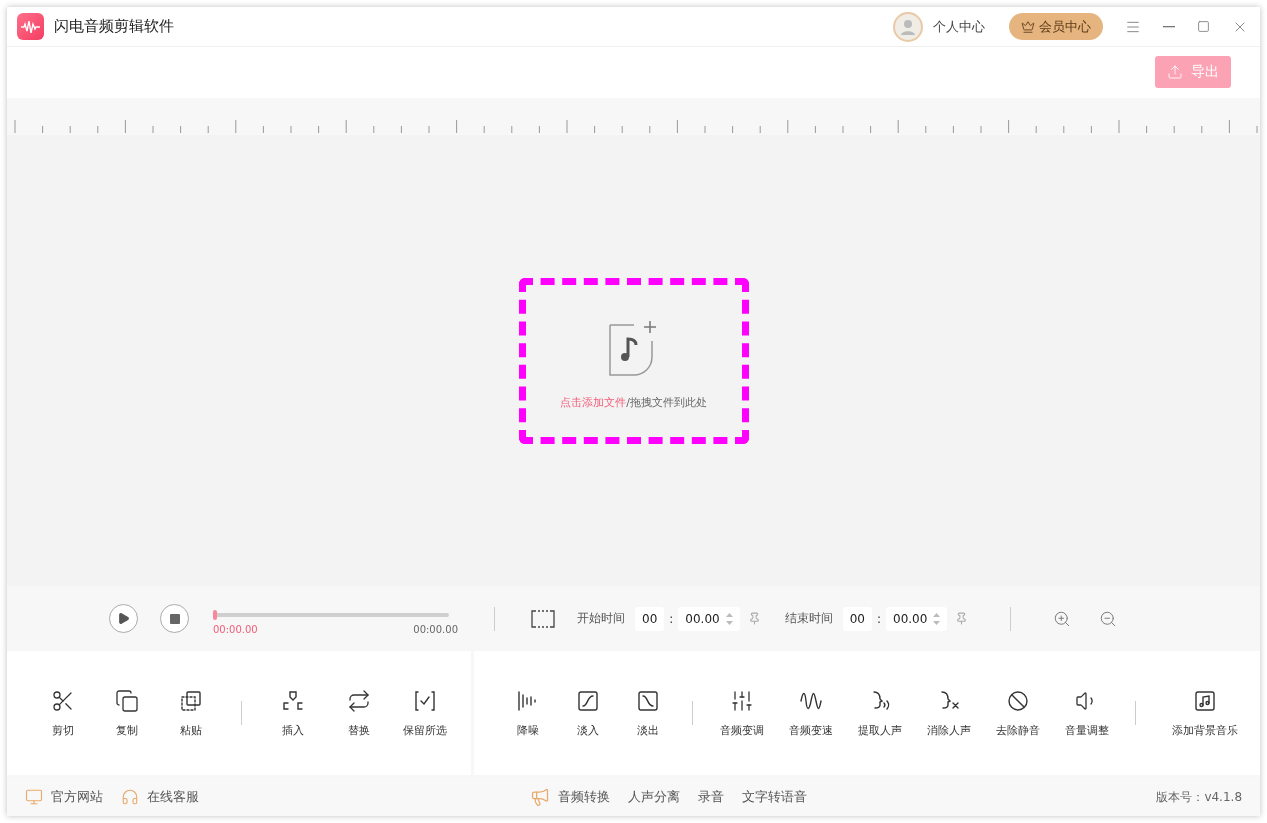  I want to click on tool-button: 插入, so click(293, 713).